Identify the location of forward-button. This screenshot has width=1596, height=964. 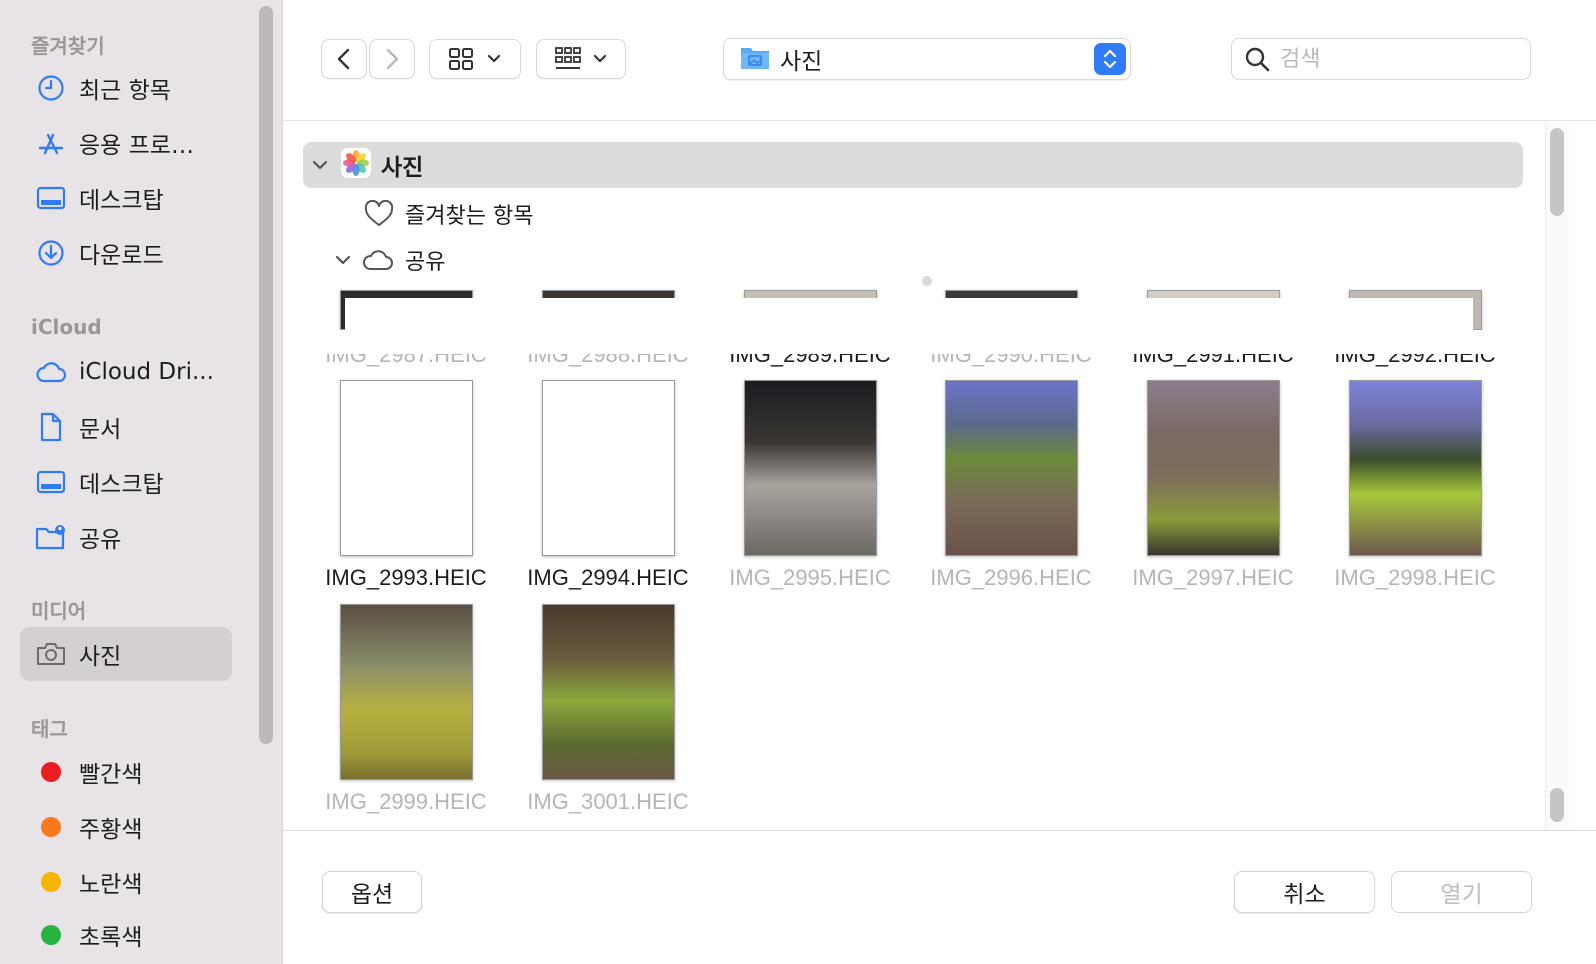
(392, 59).